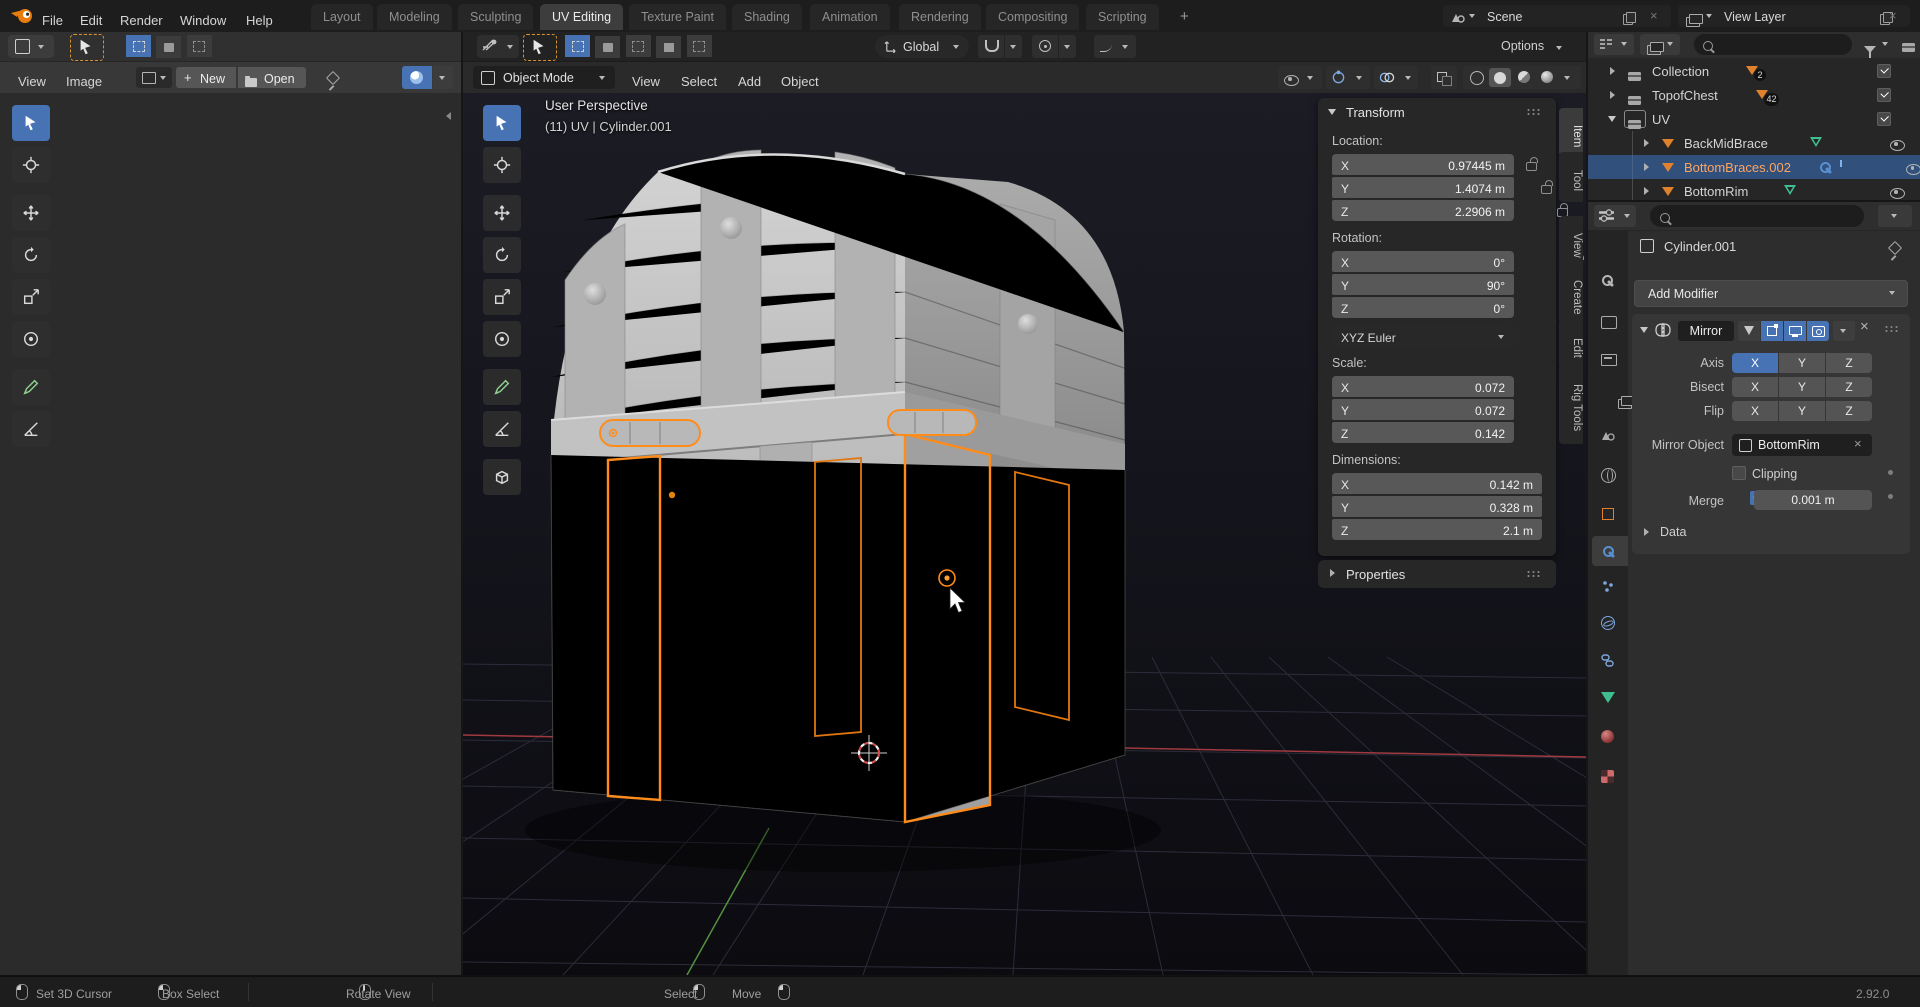 The width and height of the screenshot is (1920, 1007). Describe the element at coordinates (1700, 246) in the screenshot. I see `breadcrumb-object-name: Cylinder.001` at that location.